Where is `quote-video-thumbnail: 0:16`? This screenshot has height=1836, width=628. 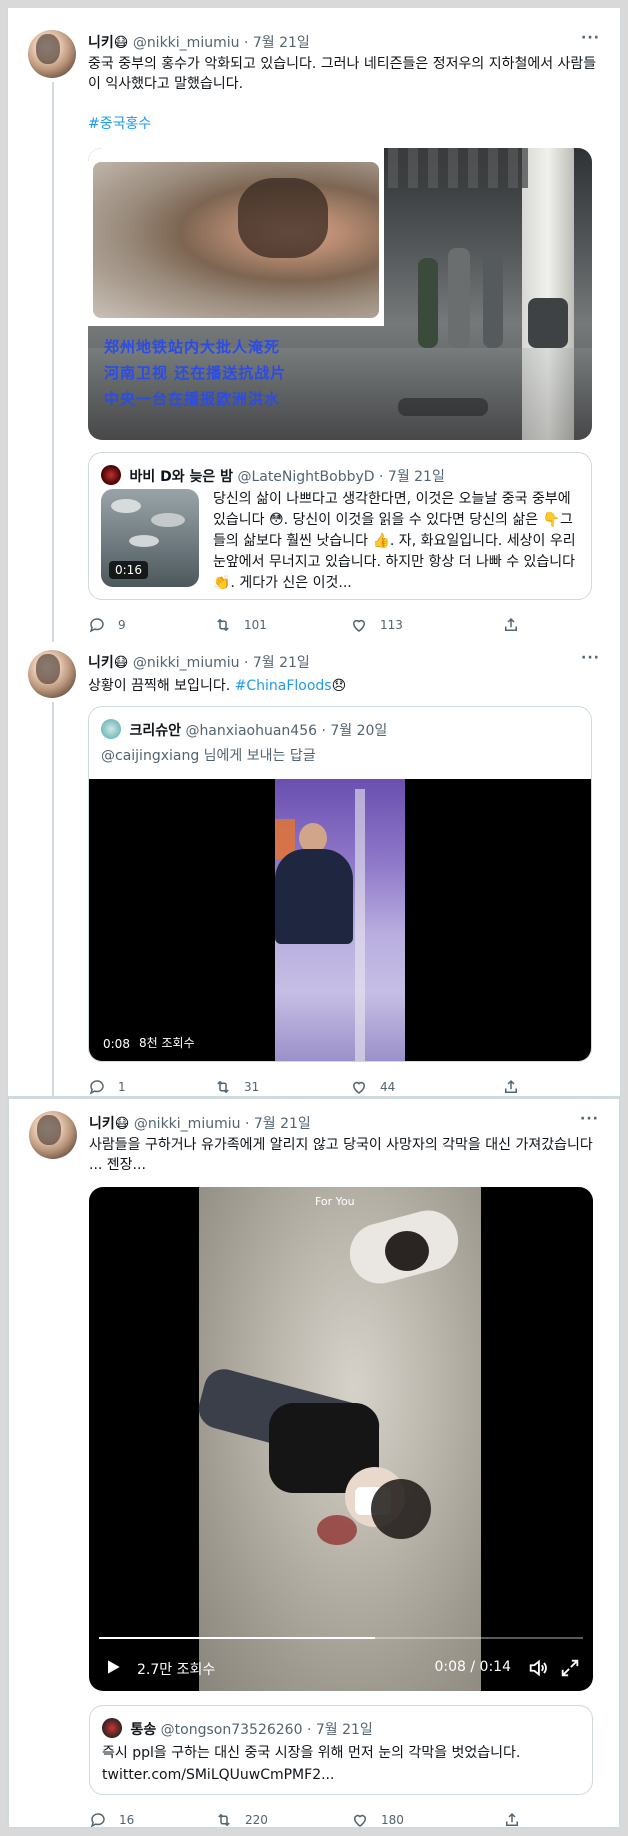 quote-video-thumbnail: 0:16 is located at coordinates (150, 538).